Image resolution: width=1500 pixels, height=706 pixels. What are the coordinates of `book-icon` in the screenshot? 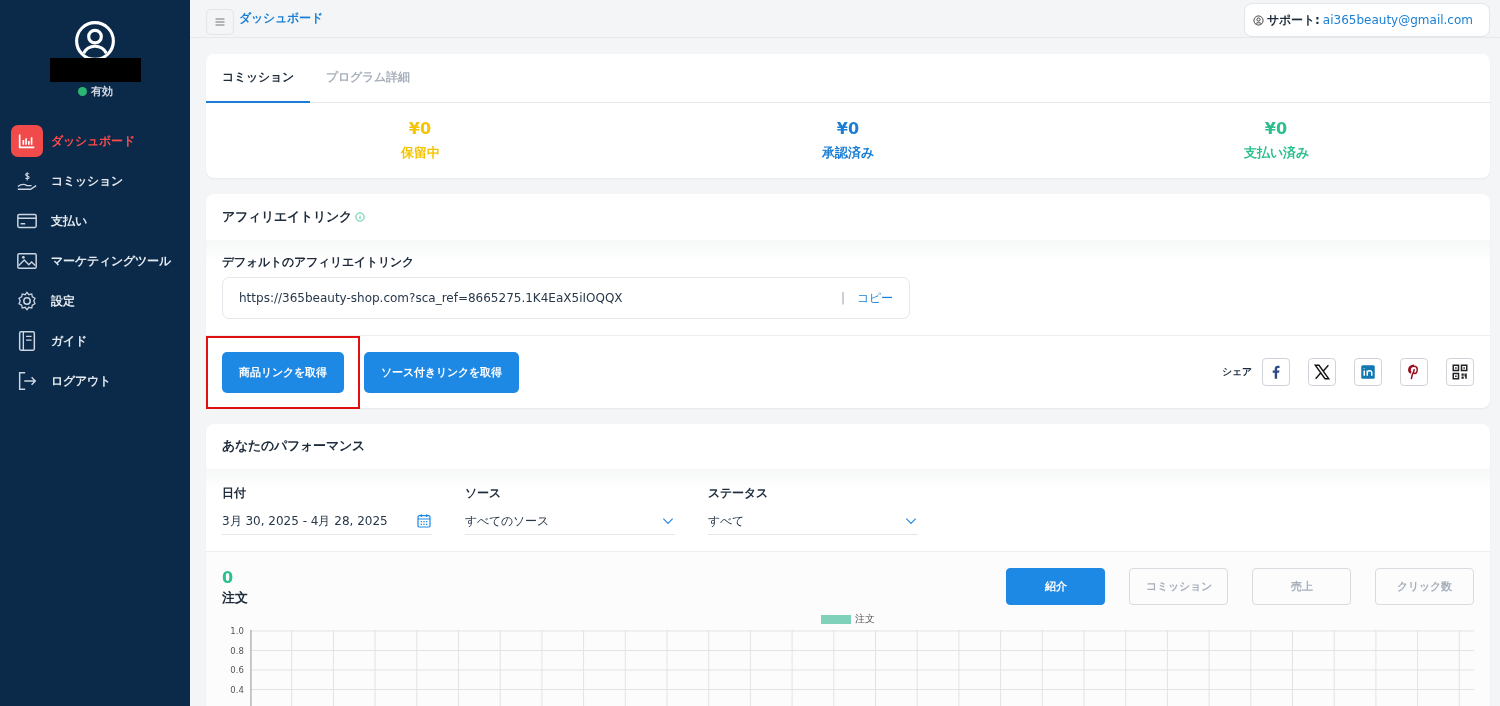 It's located at (27, 341).